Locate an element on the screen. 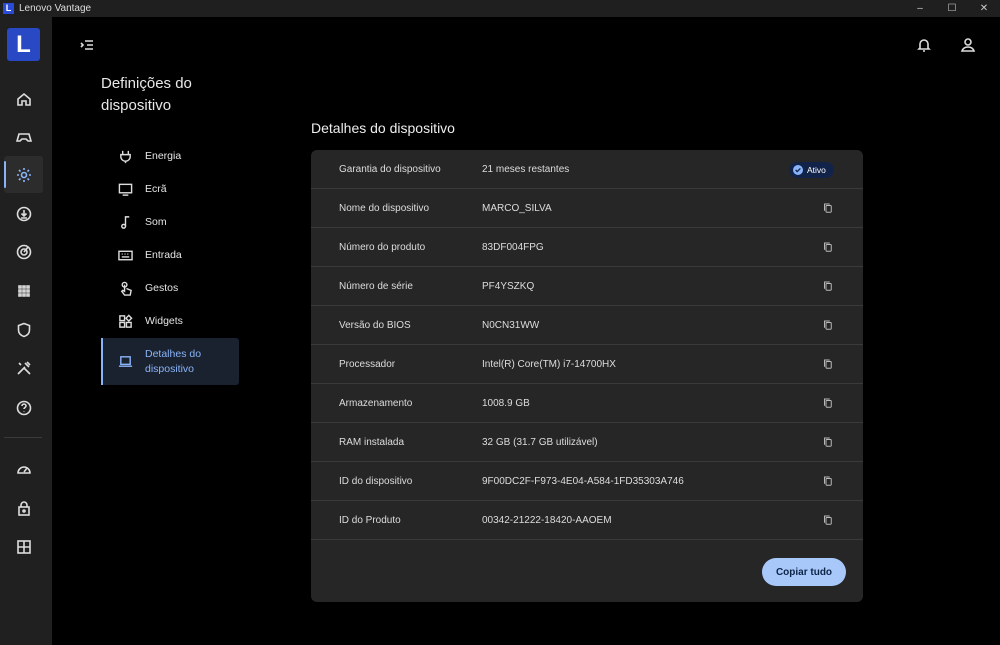  detail-row: Número de série PF4YSZKQ is located at coordinates (587, 286).